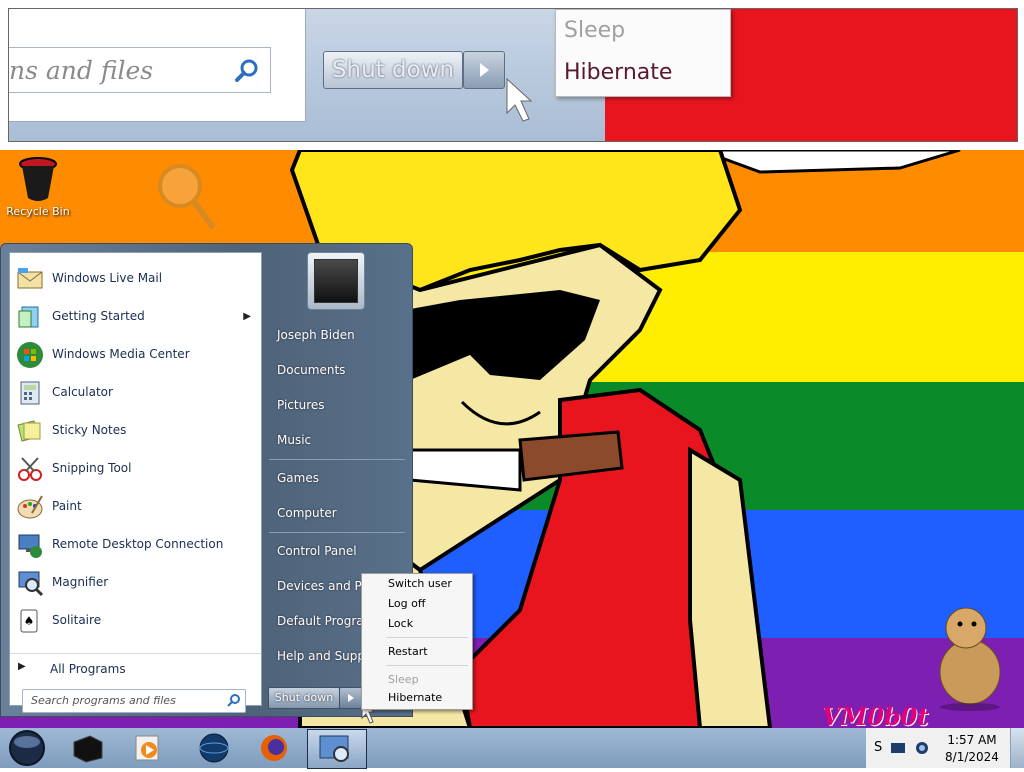 This screenshot has width=1024, height=772. What do you see at coordinates (316, 335) in the screenshot?
I see `right-link-user: Joseph Biden` at bounding box center [316, 335].